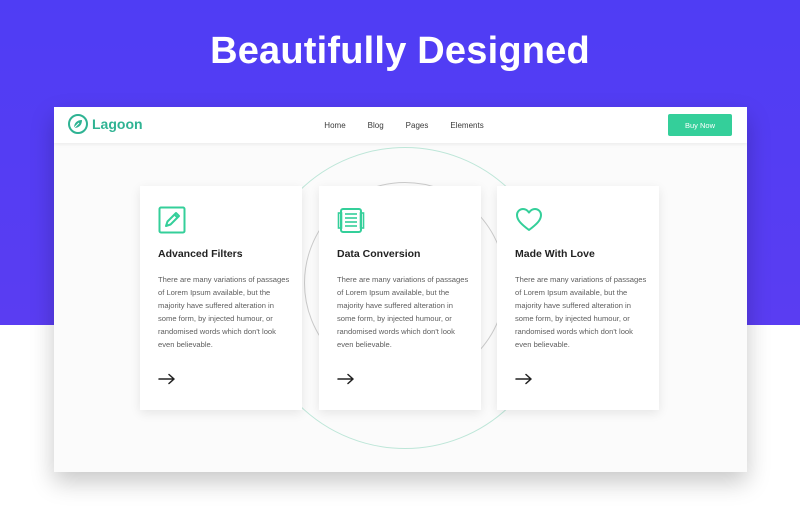 This screenshot has height=511, width=800. Describe the element at coordinates (400, 51) in the screenshot. I see `headline: Beautifully Designed` at that location.